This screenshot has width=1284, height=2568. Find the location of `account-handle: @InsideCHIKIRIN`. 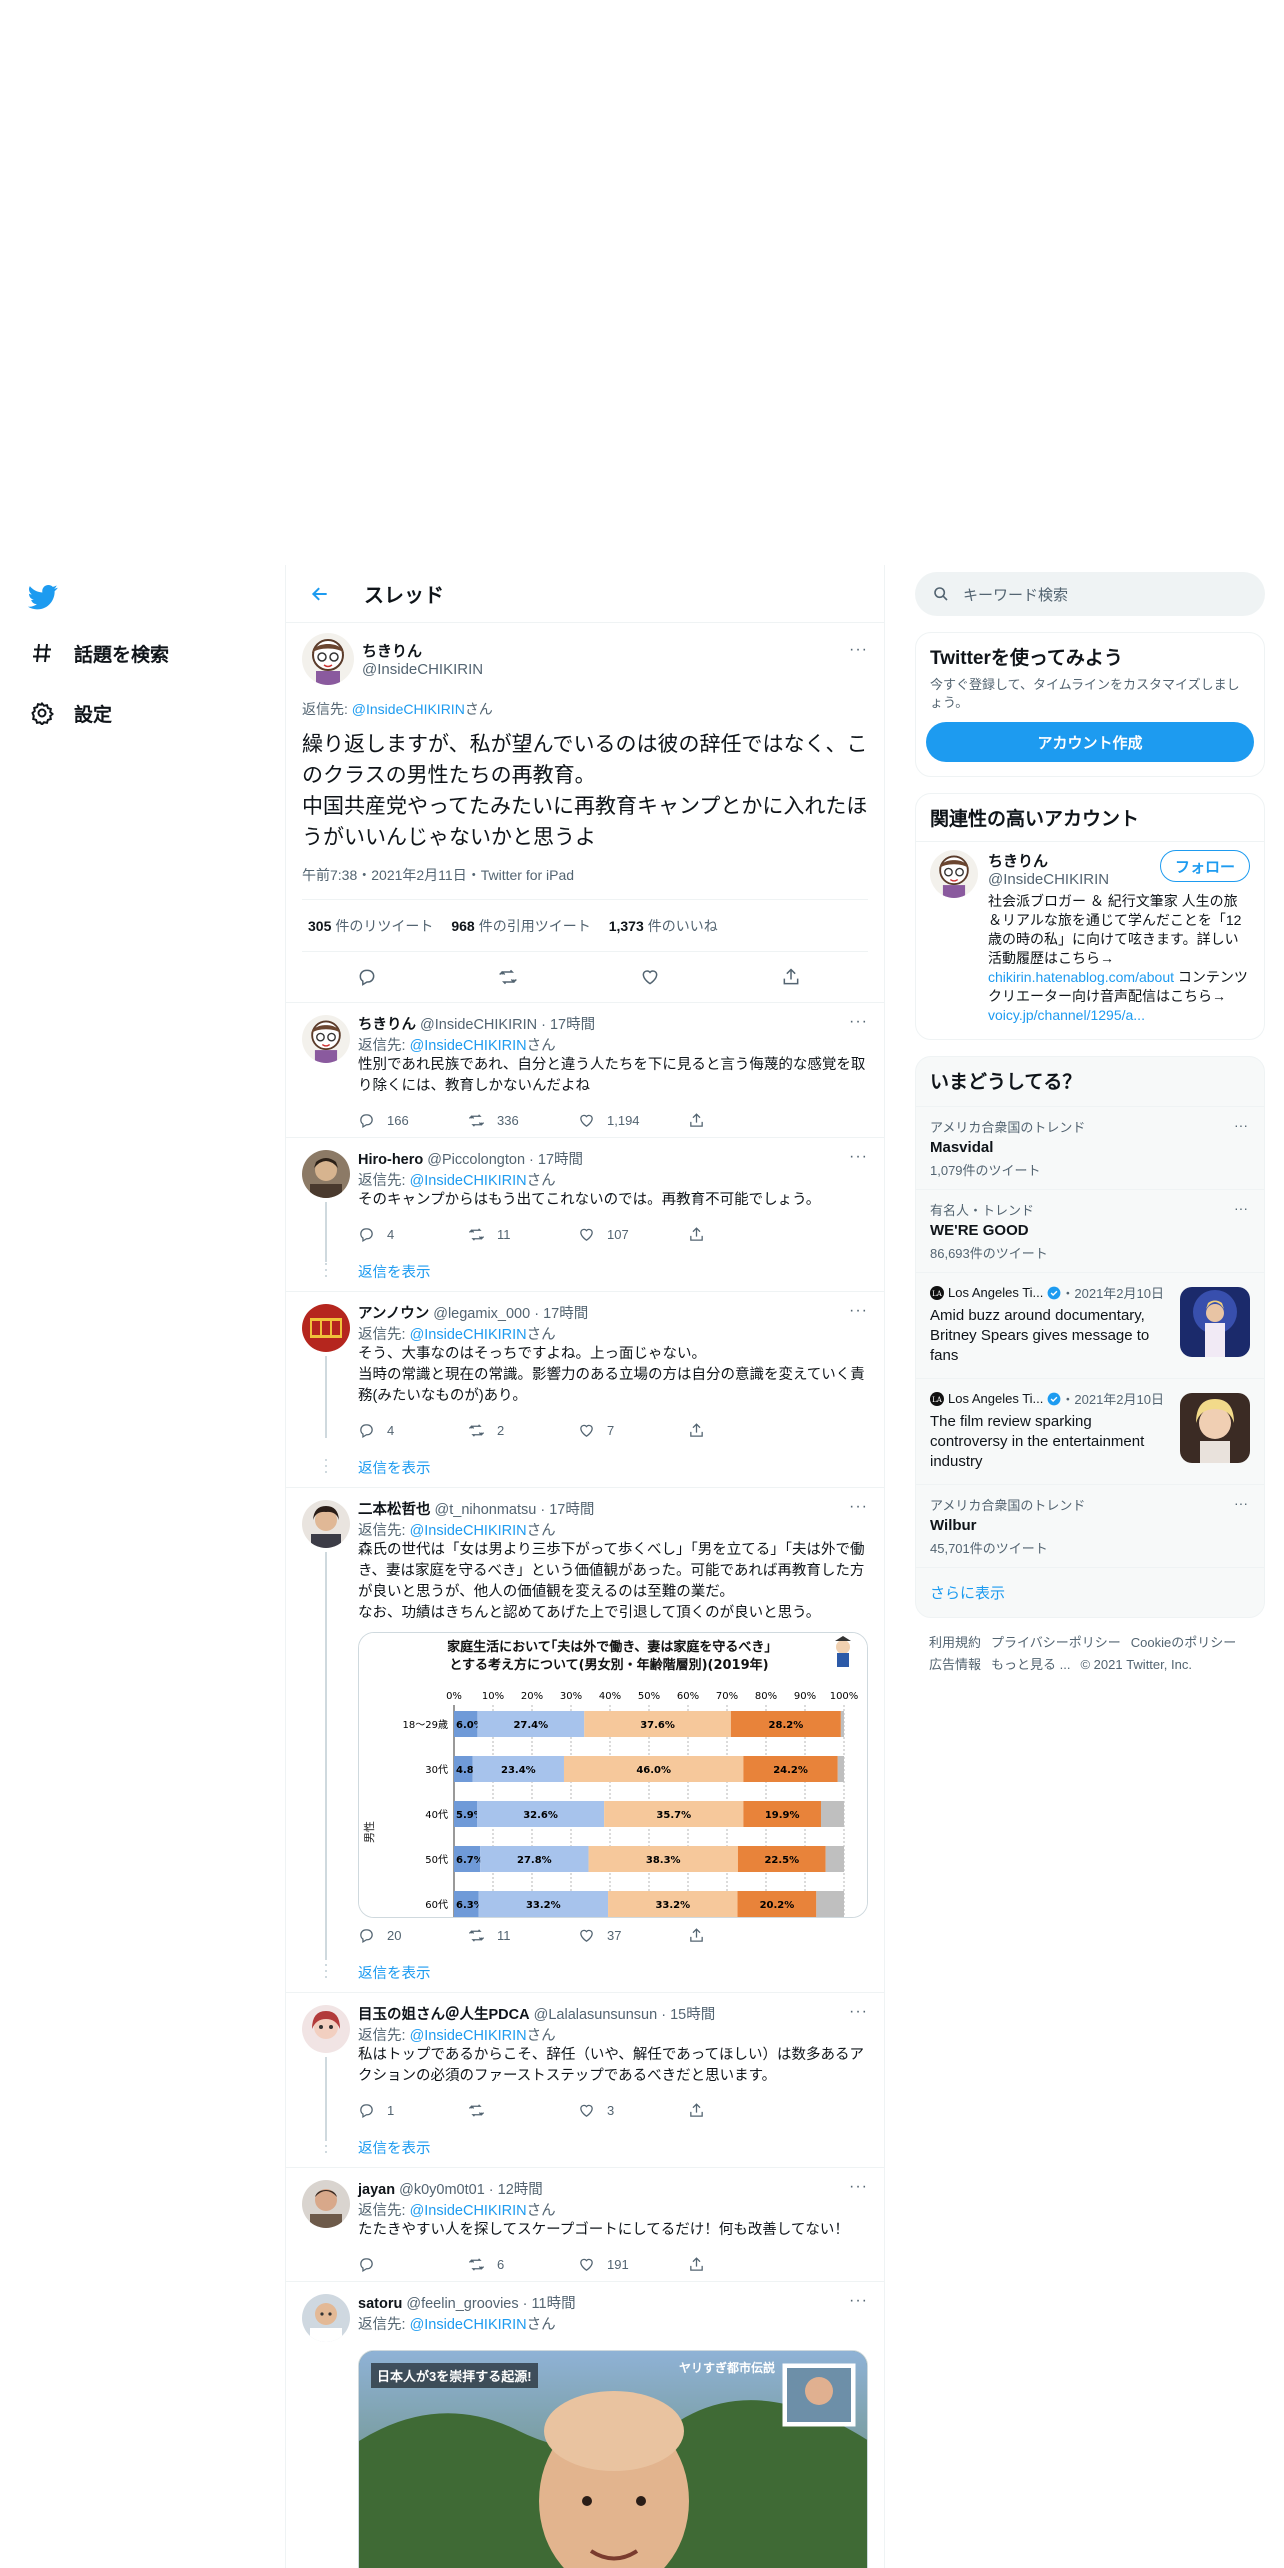

account-handle: @InsideCHIKIRIN is located at coordinates (1048, 879).